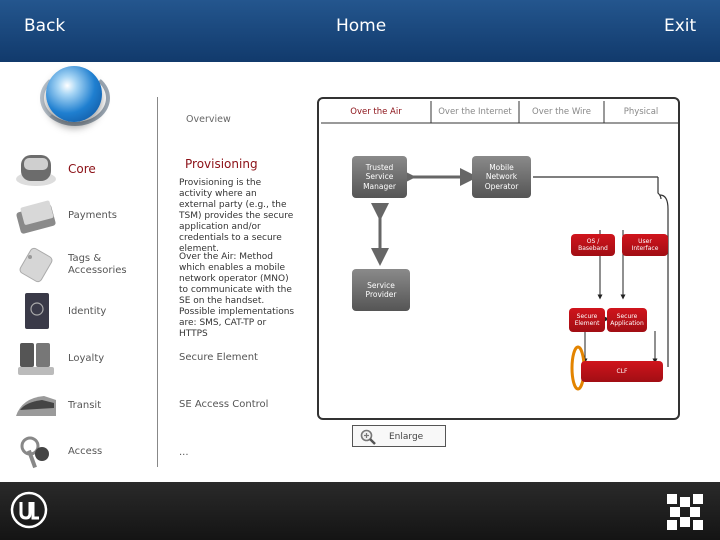 This screenshot has width=720, height=540. What do you see at coordinates (86, 358) in the screenshot?
I see `sidebar-item-label: Loyalty` at bounding box center [86, 358].